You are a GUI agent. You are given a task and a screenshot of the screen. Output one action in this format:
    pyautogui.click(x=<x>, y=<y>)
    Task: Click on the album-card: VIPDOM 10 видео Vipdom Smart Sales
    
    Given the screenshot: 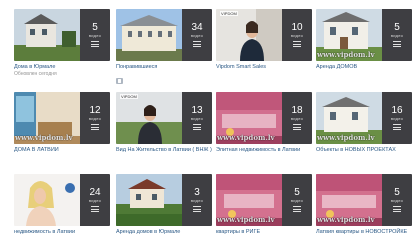 What is the action you would take?
    pyautogui.click(x=264, y=40)
    